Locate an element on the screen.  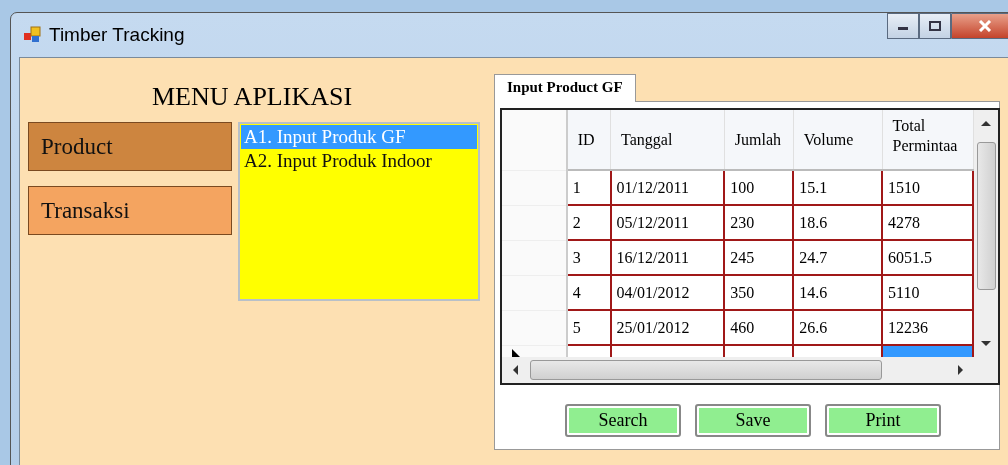
table-cell: 24.7 is located at coordinates (838, 257).